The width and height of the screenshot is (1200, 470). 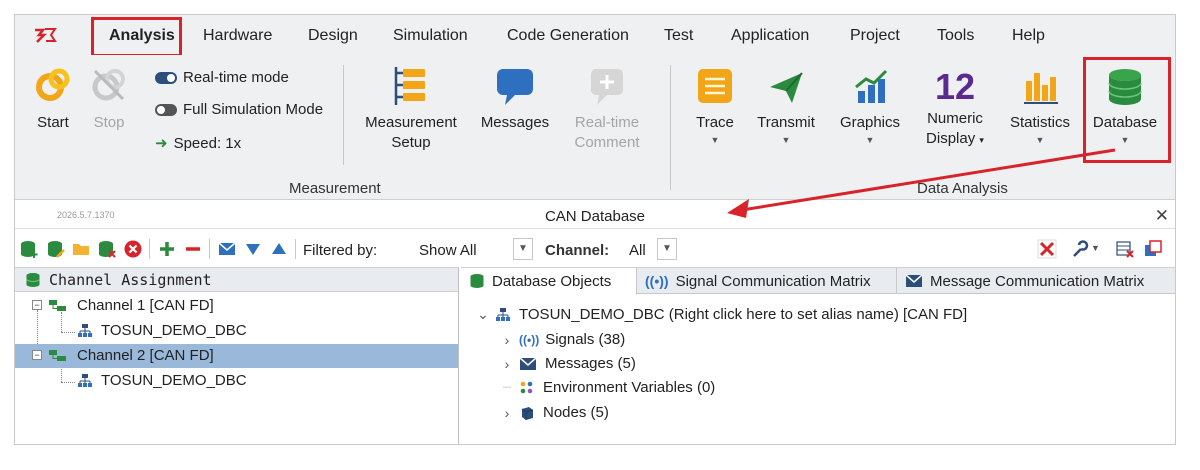 I want to click on tab-tools: Tools, so click(x=955, y=36).